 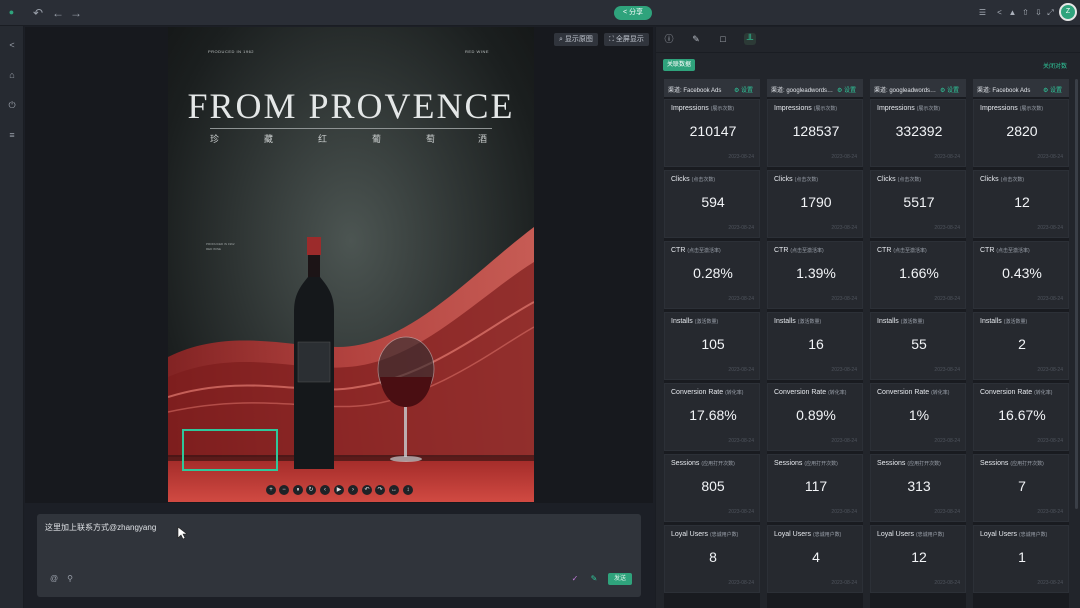 I want to click on zoom-in-icon: +, so click(x=271, y=490).